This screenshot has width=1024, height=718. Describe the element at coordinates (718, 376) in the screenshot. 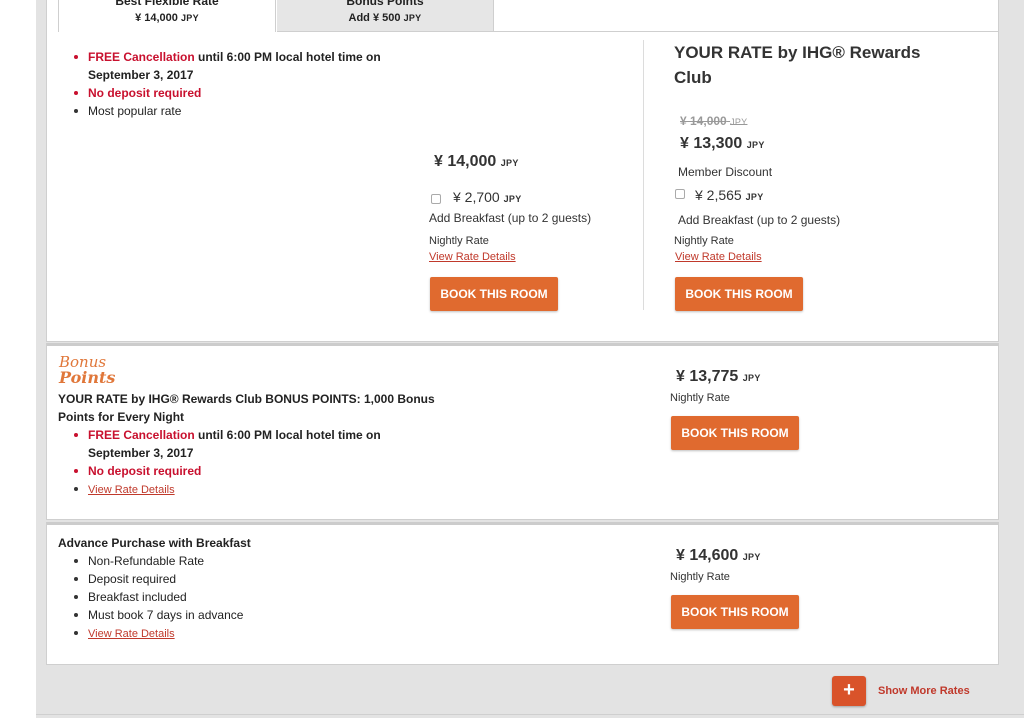

I see `bonus-rate-price: ¥ 13,775 JPY` at that location.